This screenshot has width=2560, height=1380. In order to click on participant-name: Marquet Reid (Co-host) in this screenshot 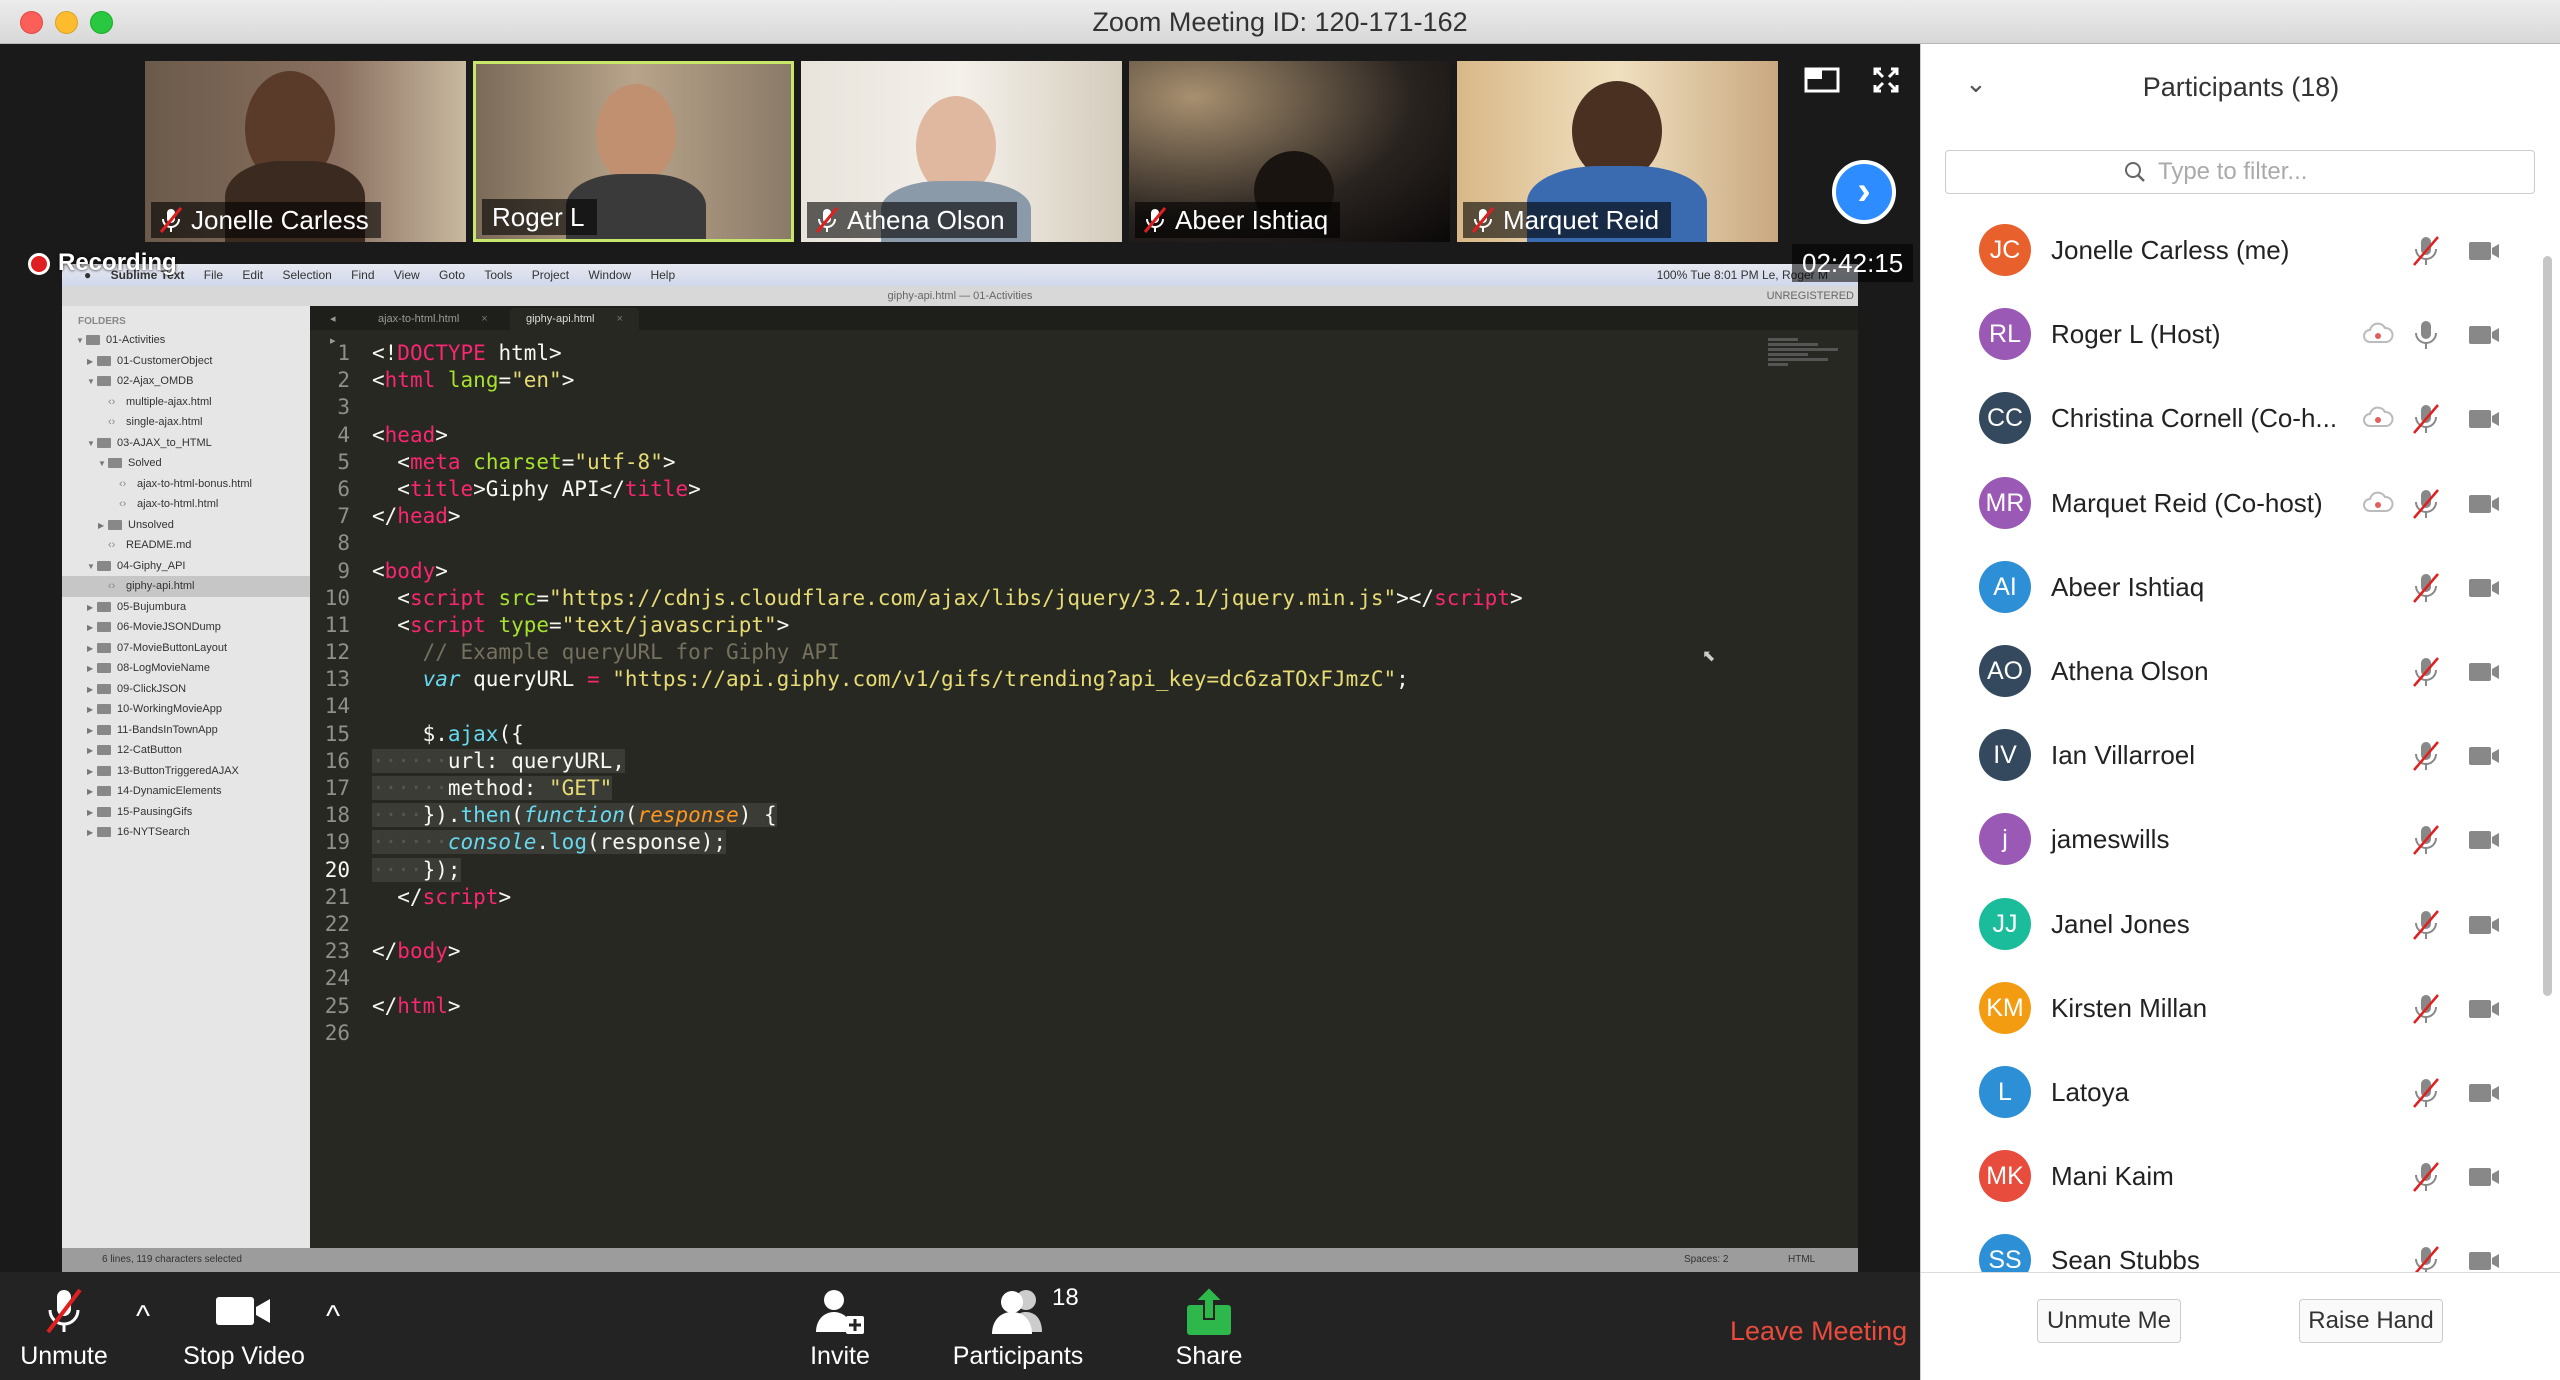, I will do `click(2187, 502)`.